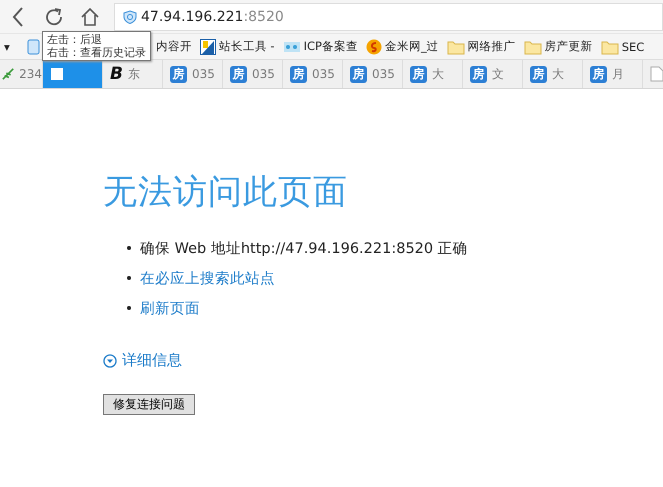 The image size is (663, 487). I want to click on address-text: 47.94.196.221:8520, so click(212, 16).